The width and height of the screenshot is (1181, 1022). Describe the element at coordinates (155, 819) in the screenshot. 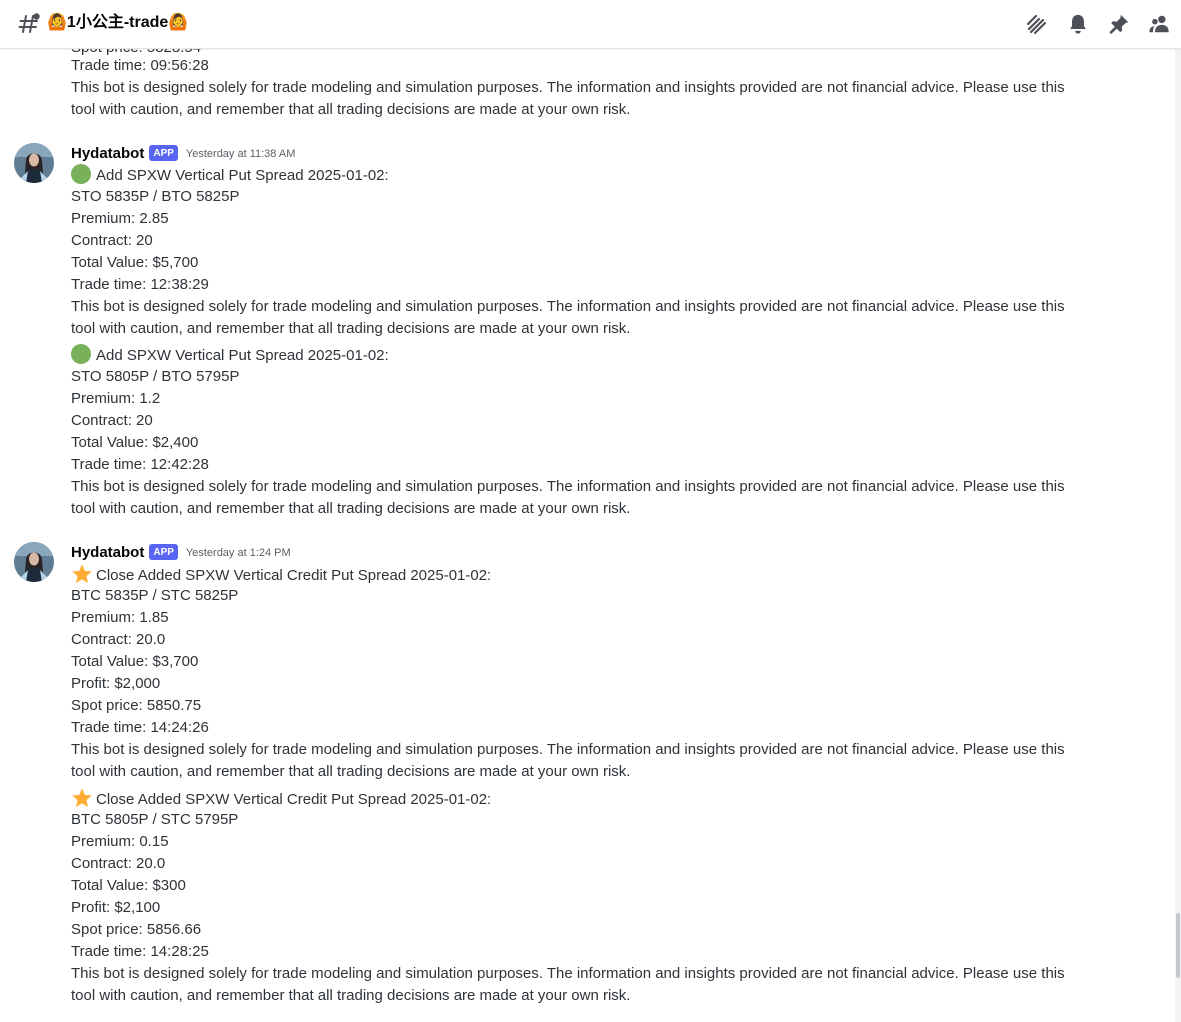

I see `trade-line: BTC 5805P / STC 5795P` at that location.